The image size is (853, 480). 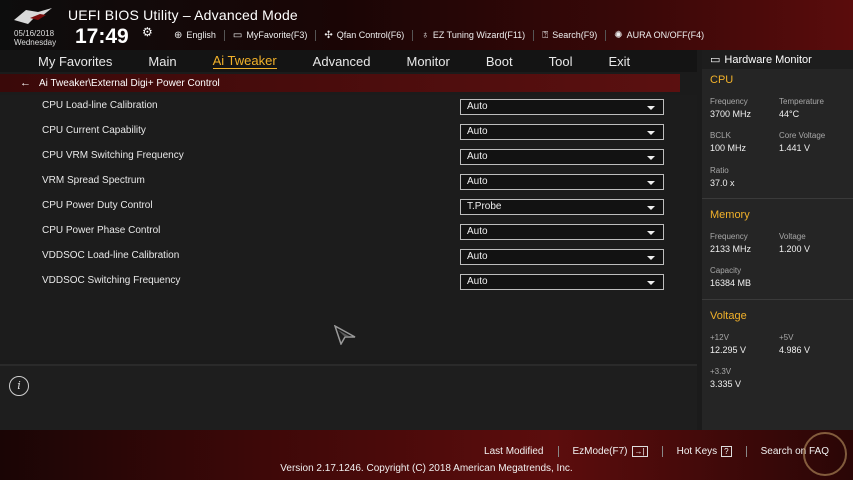 What do you see at coordinates (25, 83) in the screenshot?
I see `back-arrow-icon: ←` at bounding box center [25, 83].